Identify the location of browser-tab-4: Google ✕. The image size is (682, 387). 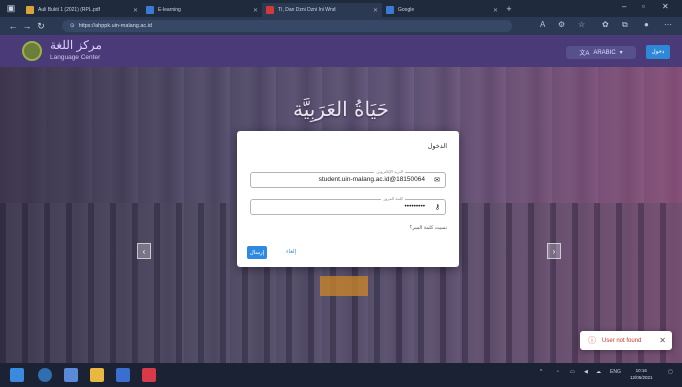
(442, 10).